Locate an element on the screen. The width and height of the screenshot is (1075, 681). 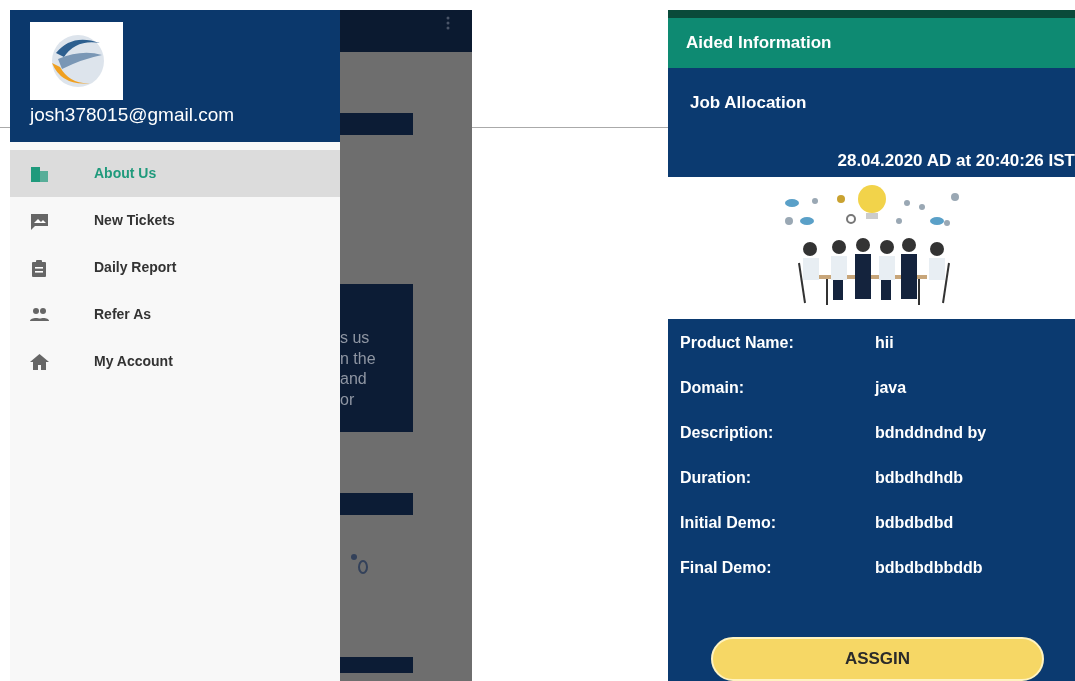
menu-item: New Tickets is located at coordinates (175, 220).